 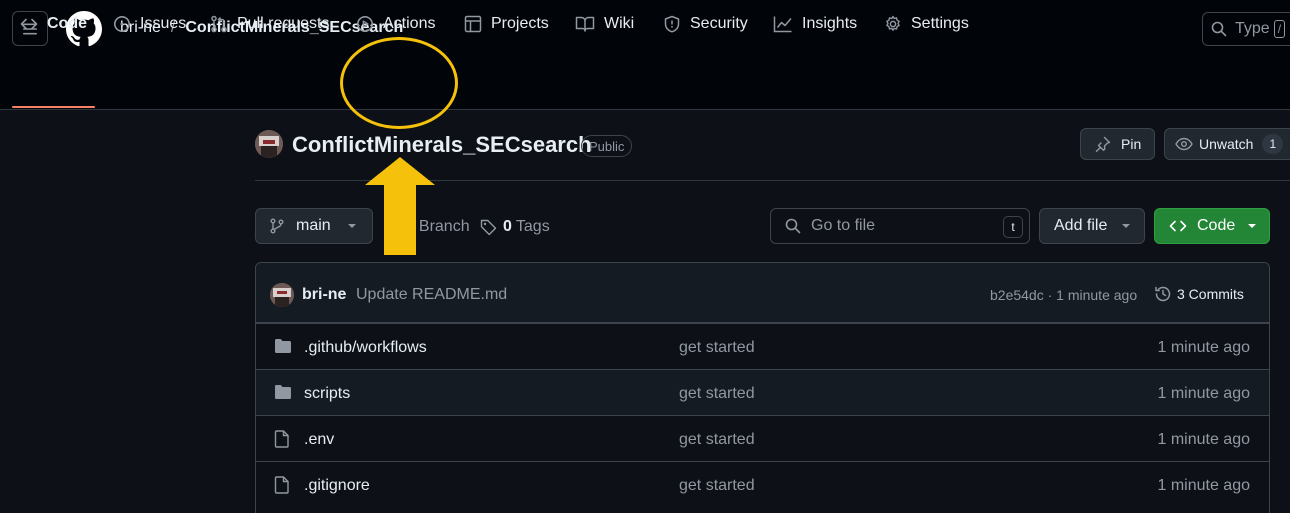 I want to click on add-file-label: Add file, so click(x=1081, y=225).